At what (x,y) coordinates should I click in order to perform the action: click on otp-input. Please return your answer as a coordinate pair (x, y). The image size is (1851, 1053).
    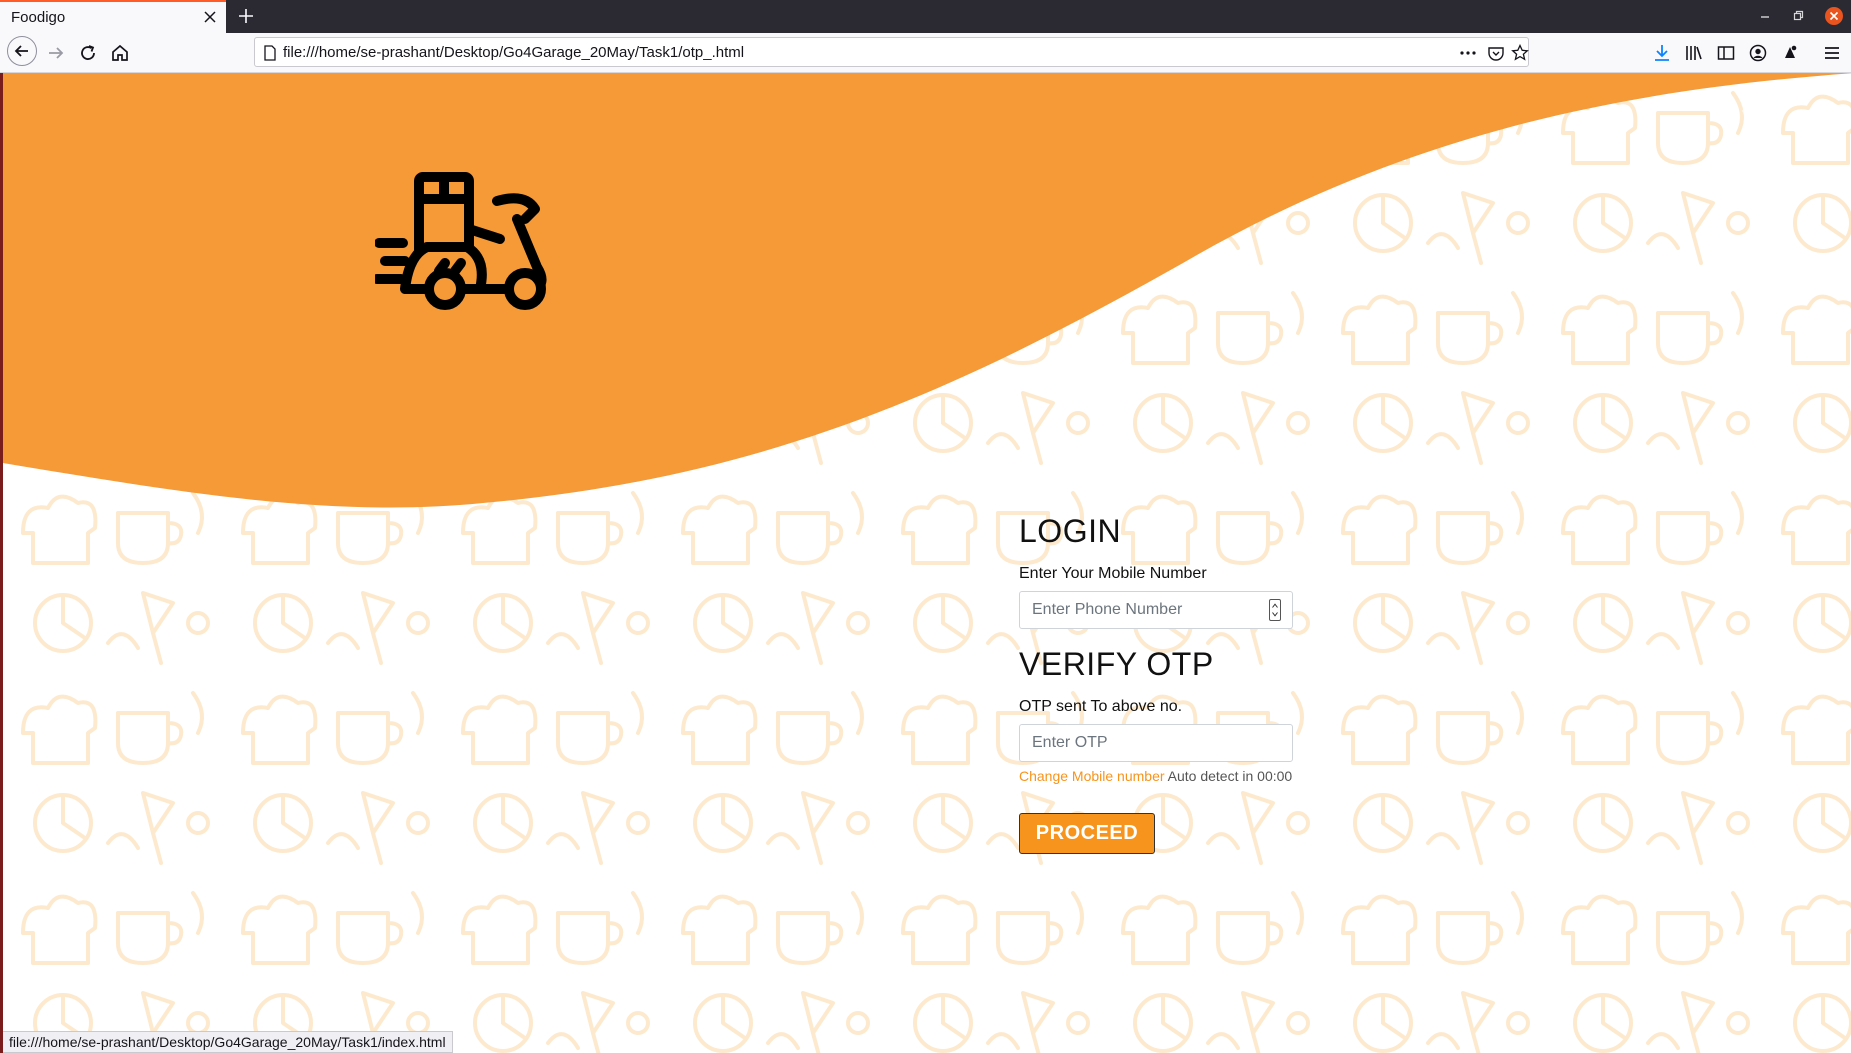
    Looking at the image, I should click on (1156, 743).